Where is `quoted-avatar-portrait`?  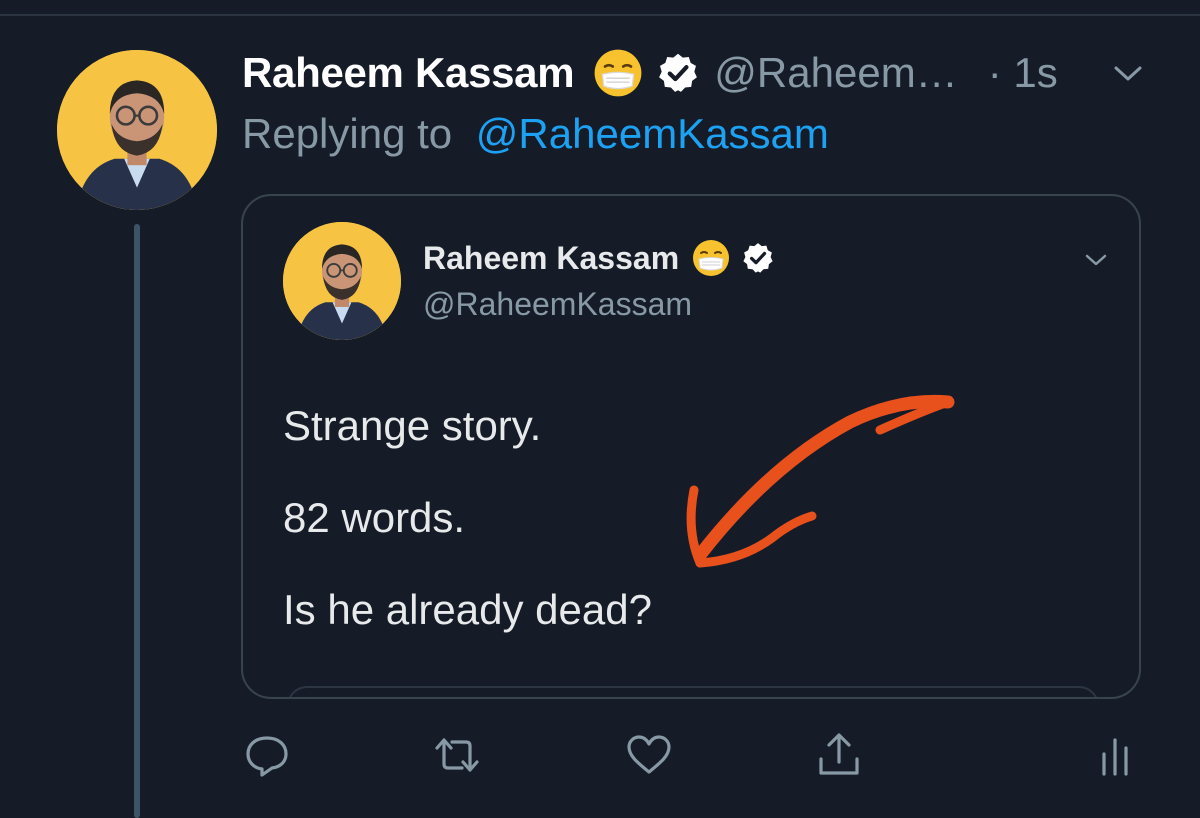 quoted-avatar-portrait is located at coordinates (342, 281).